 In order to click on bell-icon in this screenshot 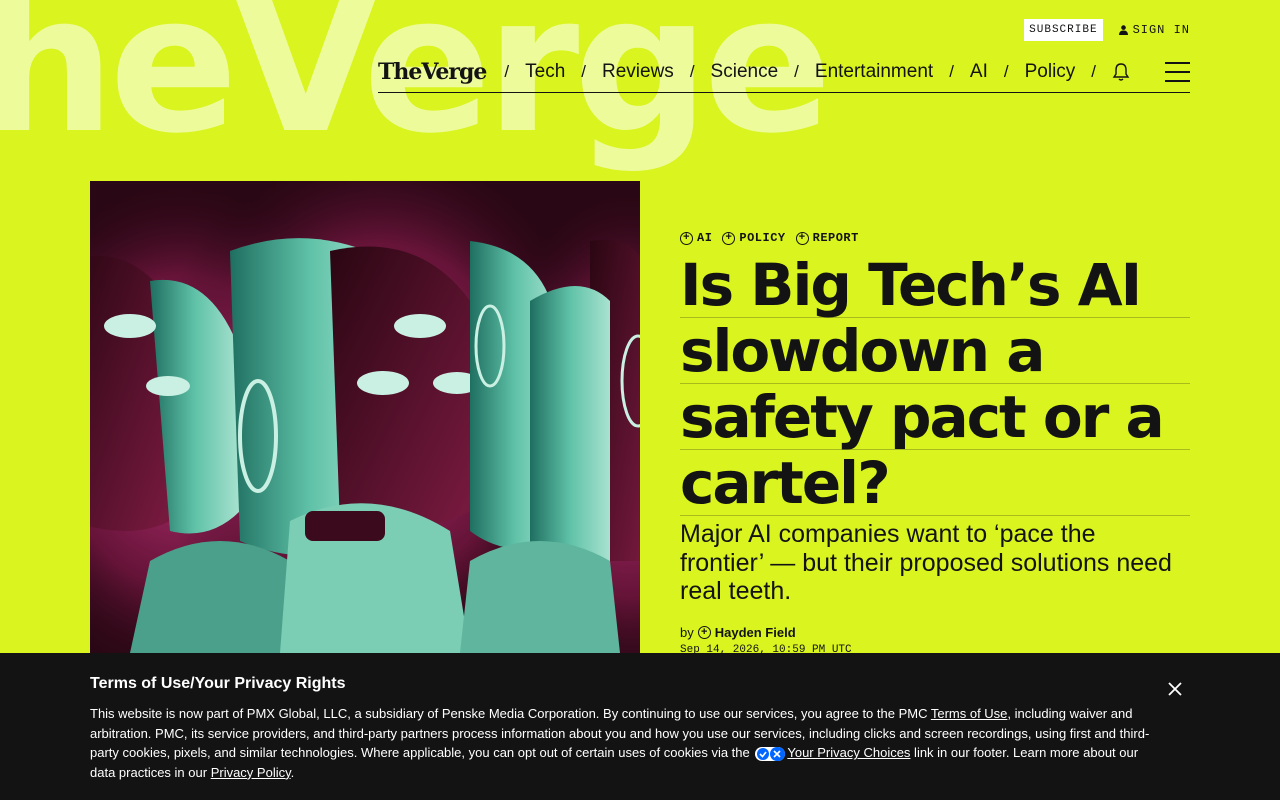, I will do `click(1121, 72)`.